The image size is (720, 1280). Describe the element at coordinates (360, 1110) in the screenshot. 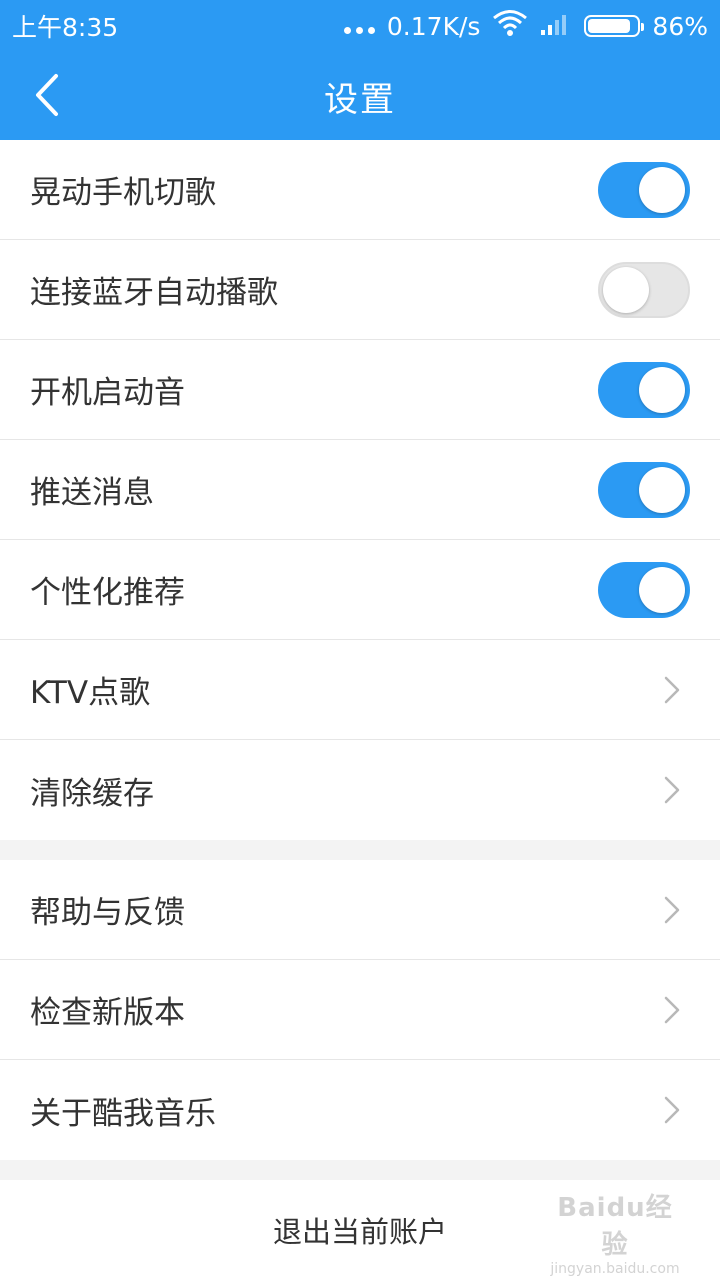

I see `setting-link-row: 关于酷我音乐` at that location.